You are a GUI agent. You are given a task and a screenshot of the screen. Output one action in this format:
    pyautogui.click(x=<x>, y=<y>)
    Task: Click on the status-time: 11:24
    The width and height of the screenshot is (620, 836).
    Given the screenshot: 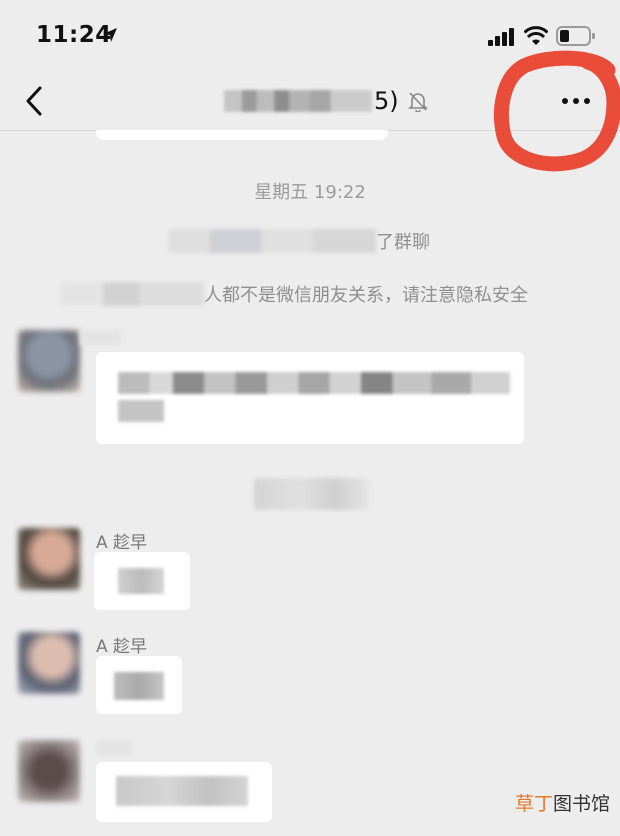 What is the action you would take?
    pyautogui.click(x=74, y=35)
    